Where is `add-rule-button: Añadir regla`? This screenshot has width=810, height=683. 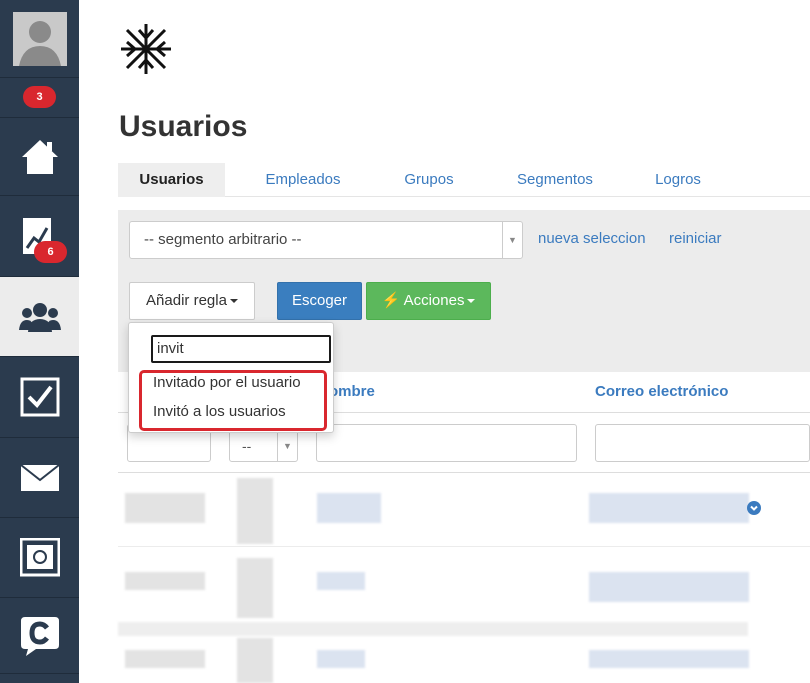 add-rule-button: Añadir regla is located at coordinates (192, 301).